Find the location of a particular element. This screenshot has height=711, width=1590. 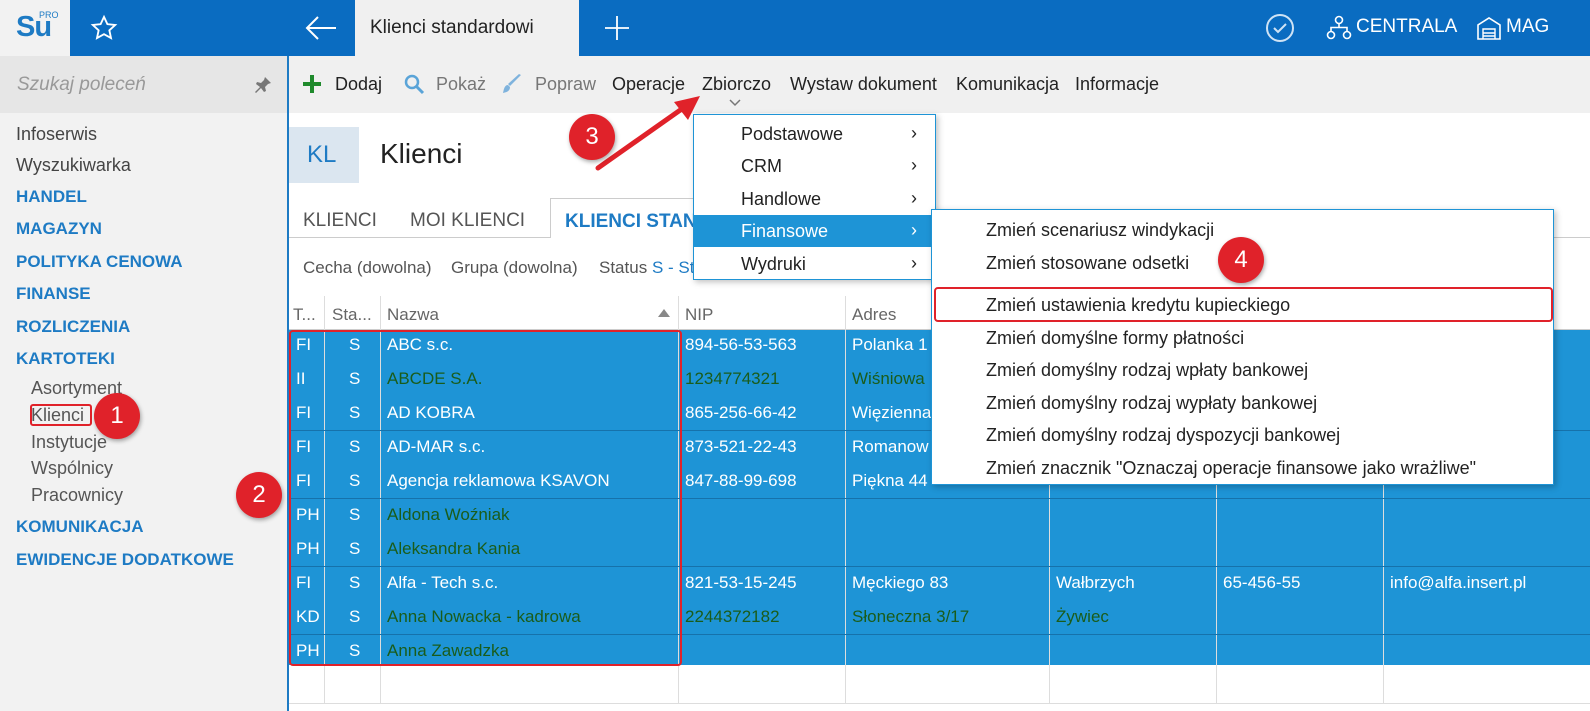

app-logo: Su PRO is located at coordinates (35, 28).